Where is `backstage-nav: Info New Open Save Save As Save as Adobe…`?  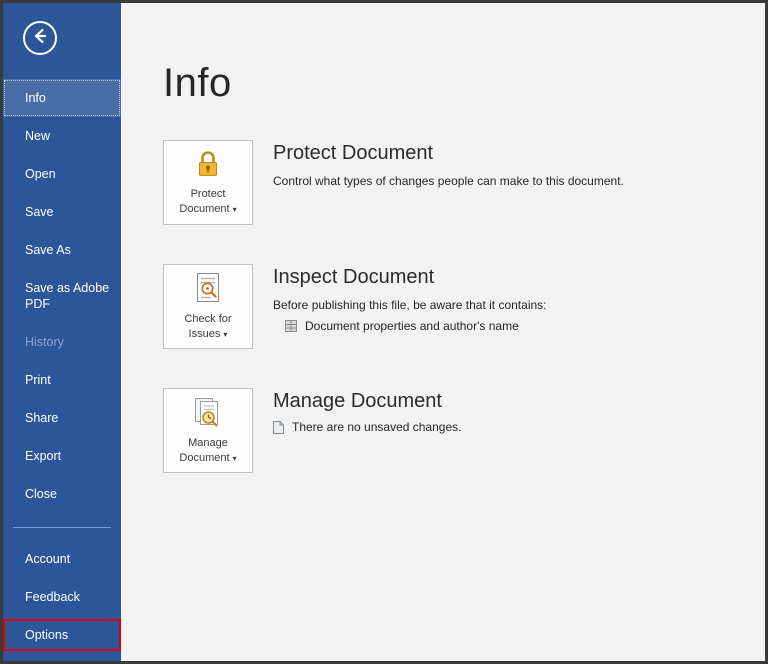 backstage-nav: Info New Open Save Save As Save as Adobe… is located at coordinates (62, 296).